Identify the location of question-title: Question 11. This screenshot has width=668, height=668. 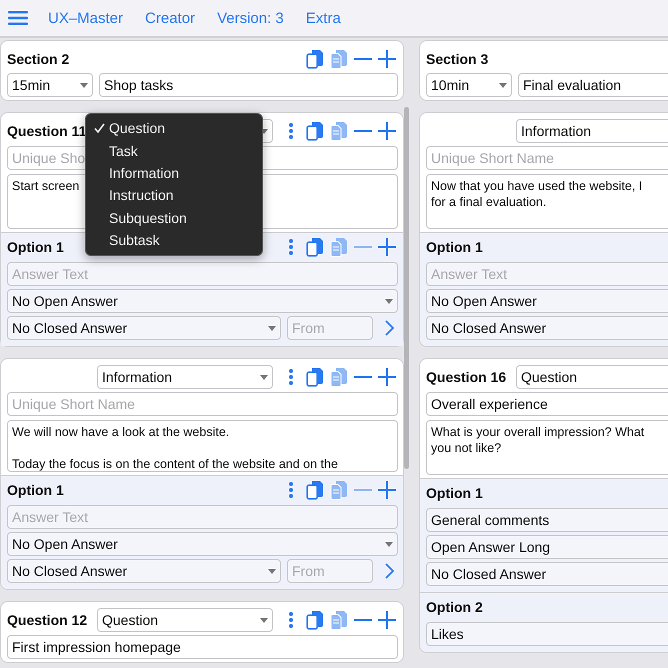
(47, 131).